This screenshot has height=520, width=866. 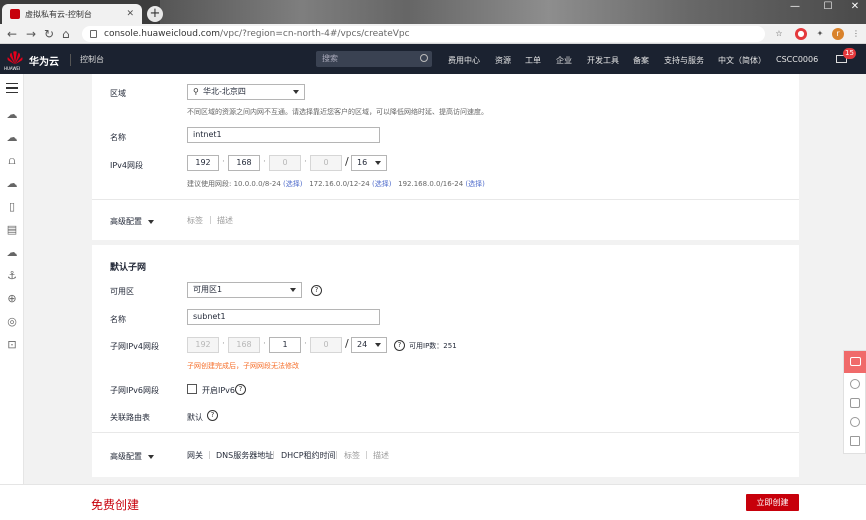 What do you see at coordinates (49, 34) in the screenshot?
I see `reload-icon: ↻` at bounding box center [49, 34].